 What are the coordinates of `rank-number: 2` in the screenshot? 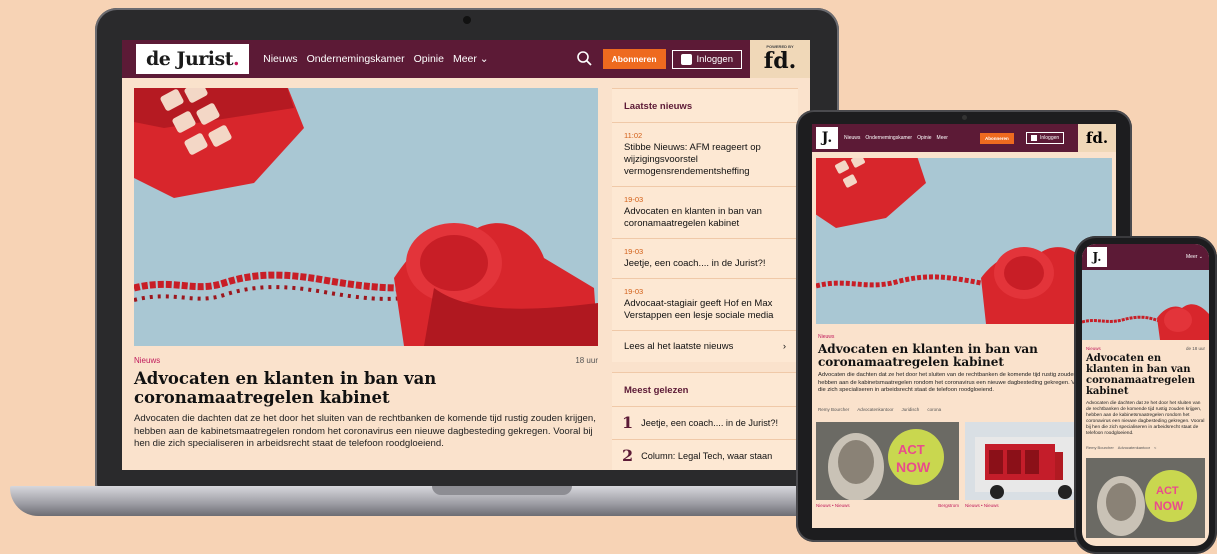 It's located at (628, 455).